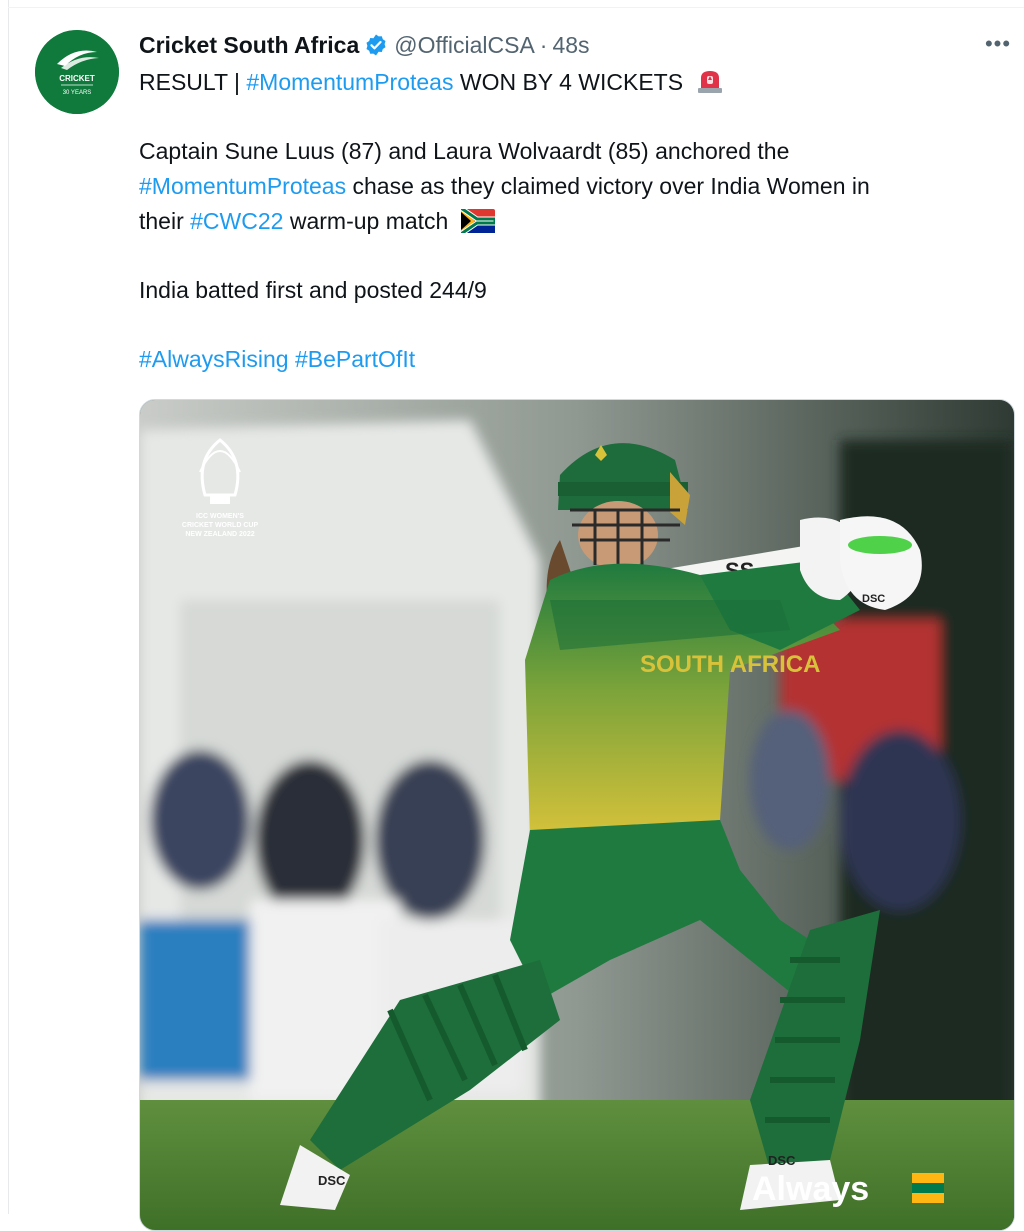 This screenshot has width=1024, height=1231. What do you see at coordinates (220, 525) in the screenshot?
I see `logo-line-2: CRICKET WORLD CUP` at bounding box center [220, 525].